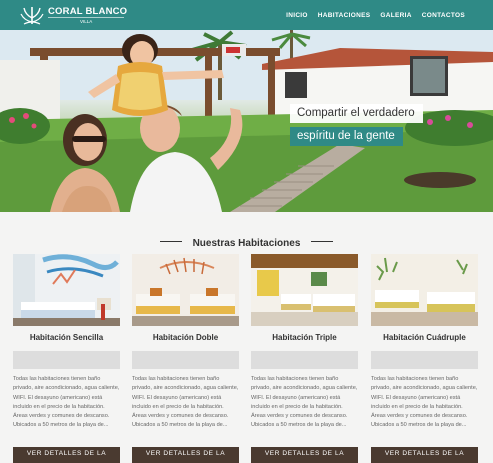 This screenshot has height=463, width=493. I want to click on room-photo-triple, so click(304, 290).